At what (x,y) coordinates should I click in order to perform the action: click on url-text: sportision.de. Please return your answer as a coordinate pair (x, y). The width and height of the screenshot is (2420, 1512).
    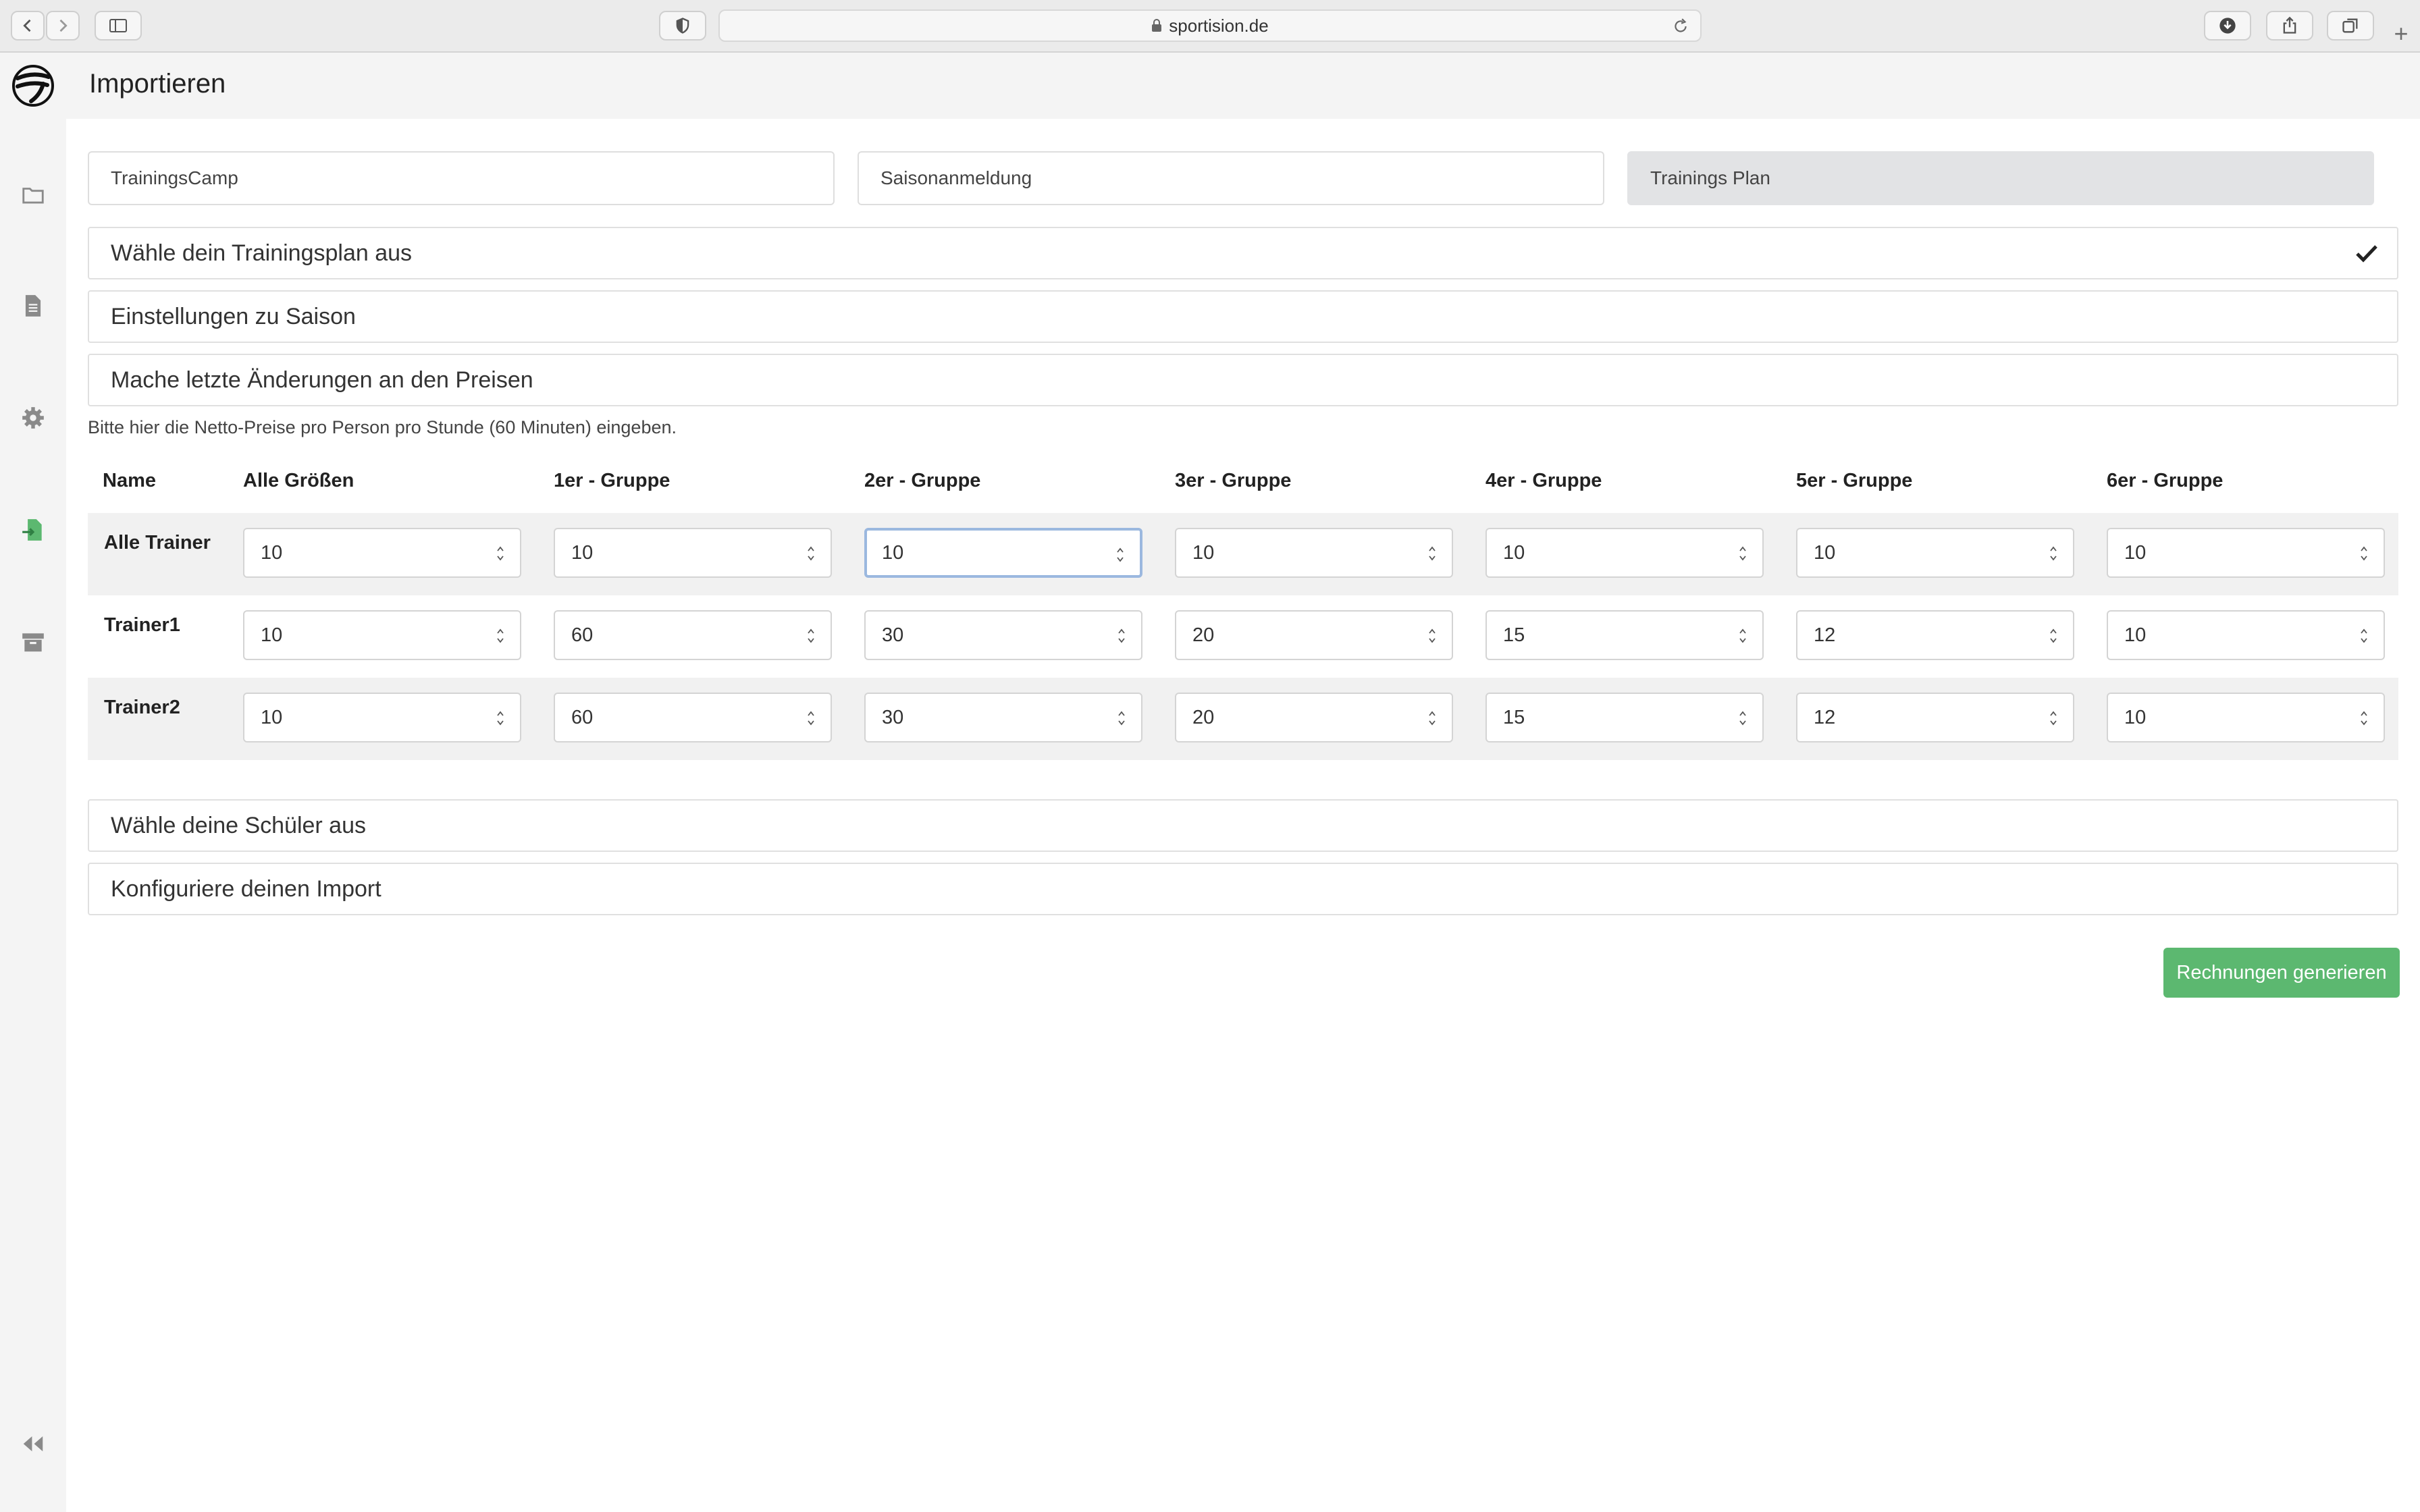
    Looking at the image, I should click on (1219, 26).